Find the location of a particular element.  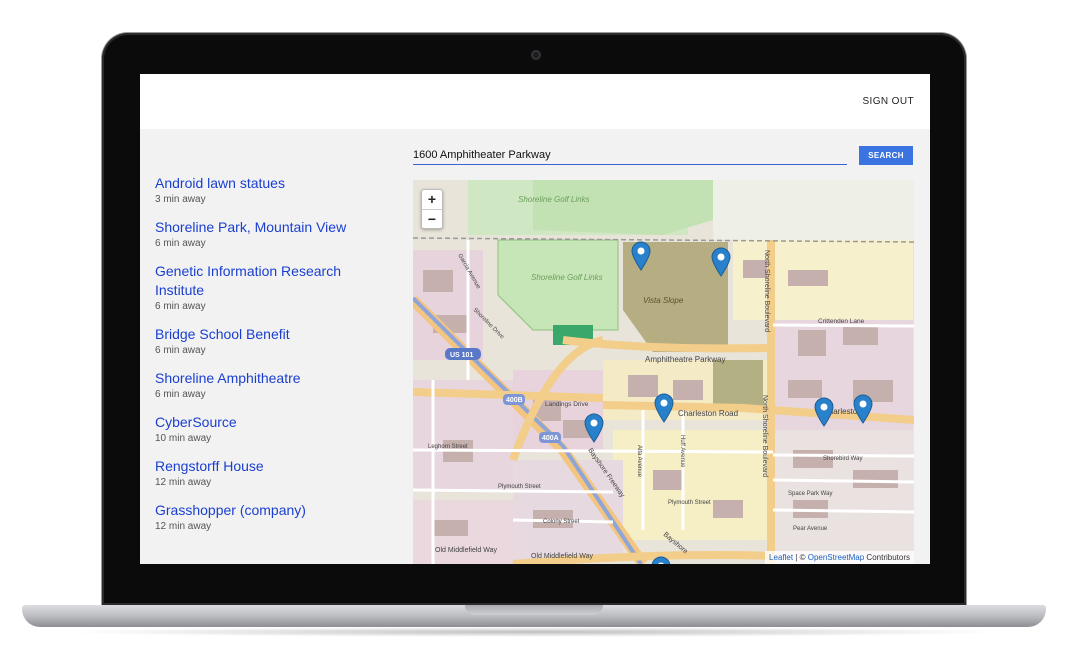

place-name: Genetic Information Research Institute is located at coordinates (270, 281).